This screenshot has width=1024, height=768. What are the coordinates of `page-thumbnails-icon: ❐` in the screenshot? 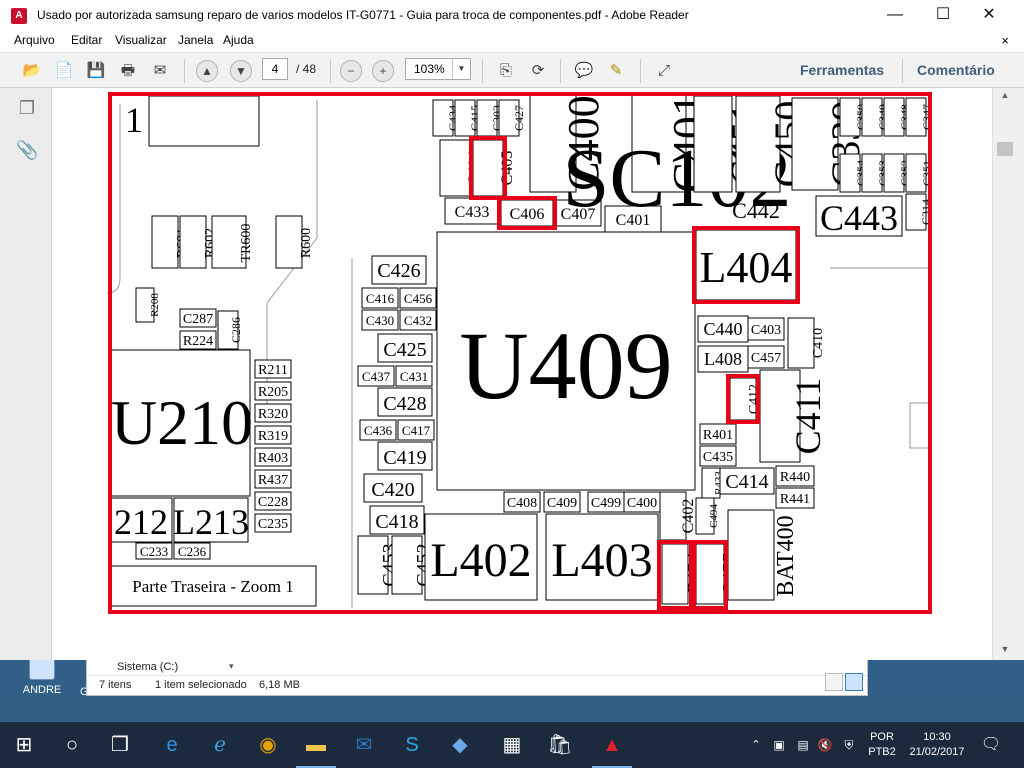 It's located at (27, 109).